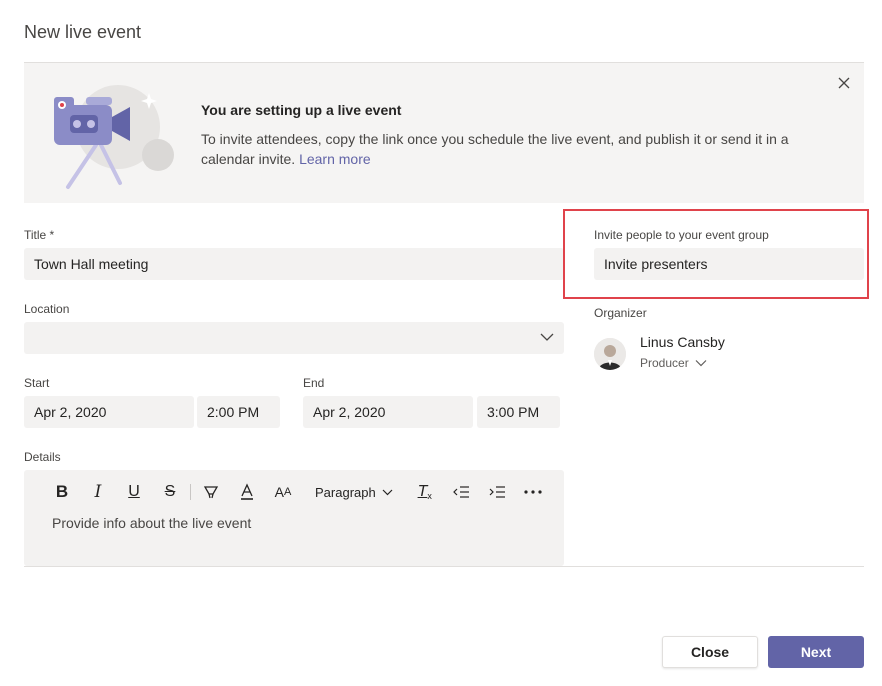 The image size is (882, 686). I want to click on location-label: Location, so click(47, 309).